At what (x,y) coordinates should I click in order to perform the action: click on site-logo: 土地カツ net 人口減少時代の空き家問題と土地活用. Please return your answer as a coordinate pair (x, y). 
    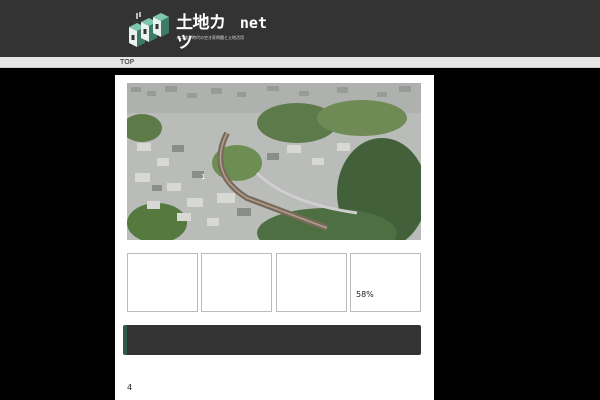
    Looking at the image, I should click on (197, 32).